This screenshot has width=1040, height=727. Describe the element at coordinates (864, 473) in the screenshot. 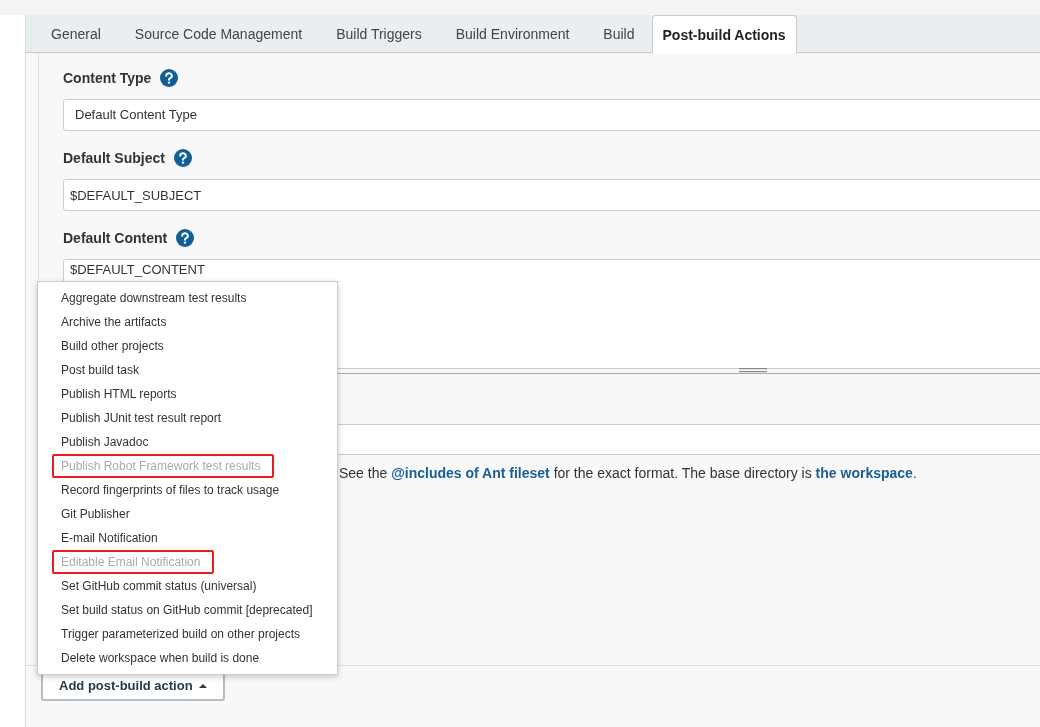

I see `help-link: the workspace` at that location.